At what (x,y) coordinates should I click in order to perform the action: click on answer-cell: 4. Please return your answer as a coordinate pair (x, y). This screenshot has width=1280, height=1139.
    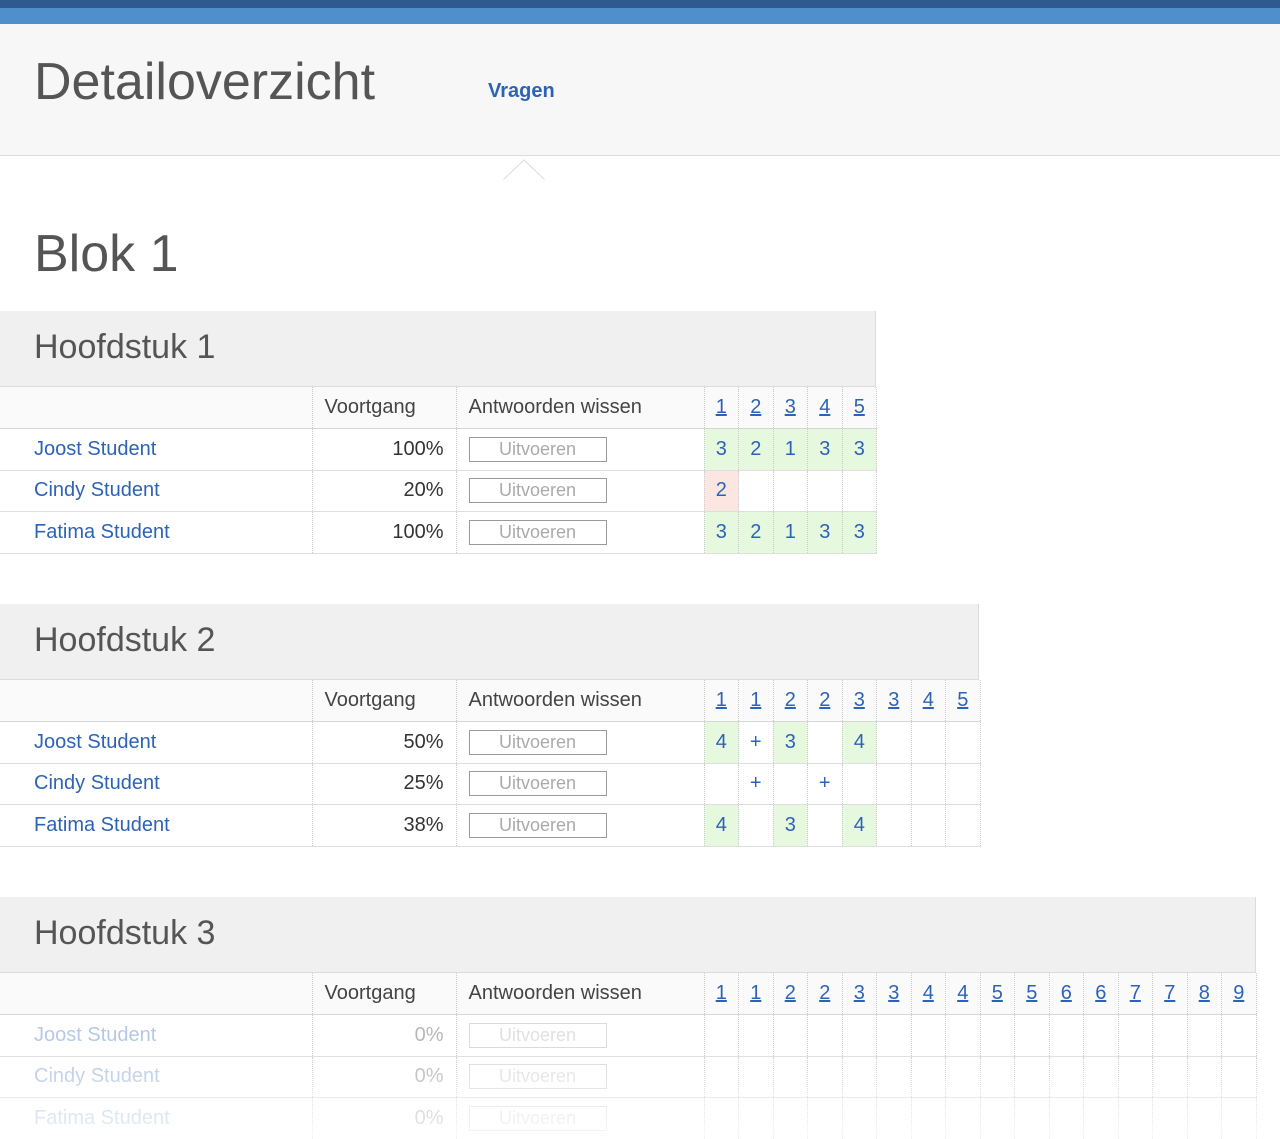
    Looking at the image, I should click on (721, 825).